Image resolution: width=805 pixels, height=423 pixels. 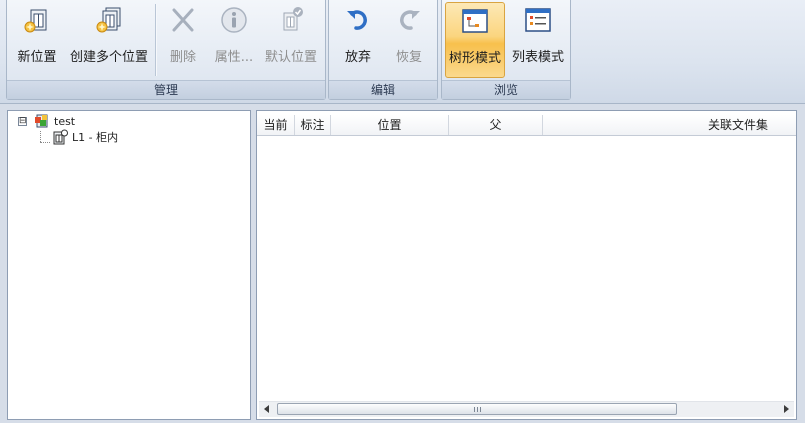 What do you see at coordinates (234, 20) in the screenshot?
I see `info-icon` at bounding box center [234, 20].